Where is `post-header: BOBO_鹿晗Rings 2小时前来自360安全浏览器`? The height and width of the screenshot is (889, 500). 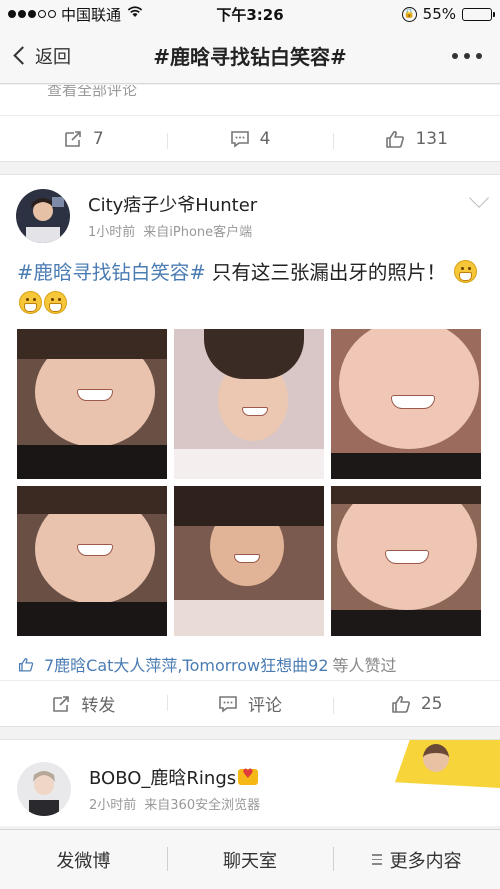
post-header: BOBO_鹿晗Rings 2小时前来自360安全浏览器 is located at coordinates (250, 783).